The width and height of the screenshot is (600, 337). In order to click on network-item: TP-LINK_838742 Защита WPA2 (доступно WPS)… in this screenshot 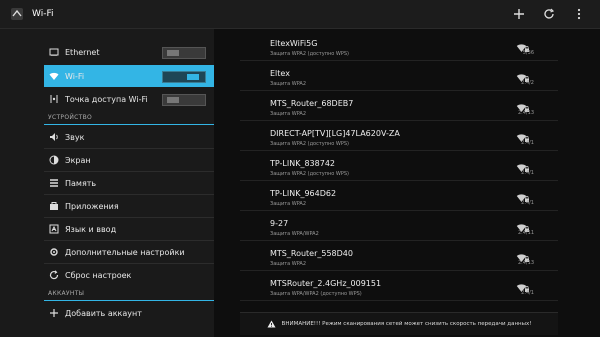, I will do `click(399, 166)`.